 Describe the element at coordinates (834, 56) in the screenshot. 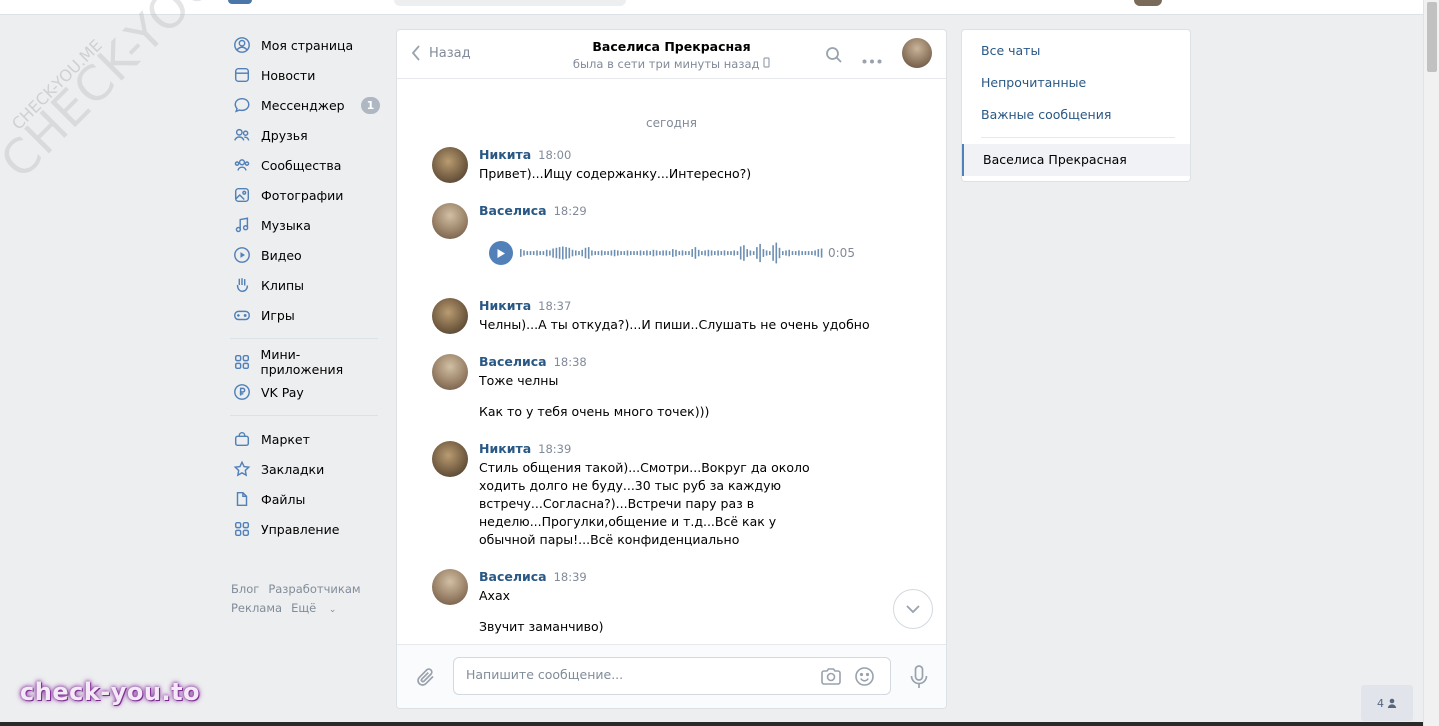

I see `chat-search-button` at that location.